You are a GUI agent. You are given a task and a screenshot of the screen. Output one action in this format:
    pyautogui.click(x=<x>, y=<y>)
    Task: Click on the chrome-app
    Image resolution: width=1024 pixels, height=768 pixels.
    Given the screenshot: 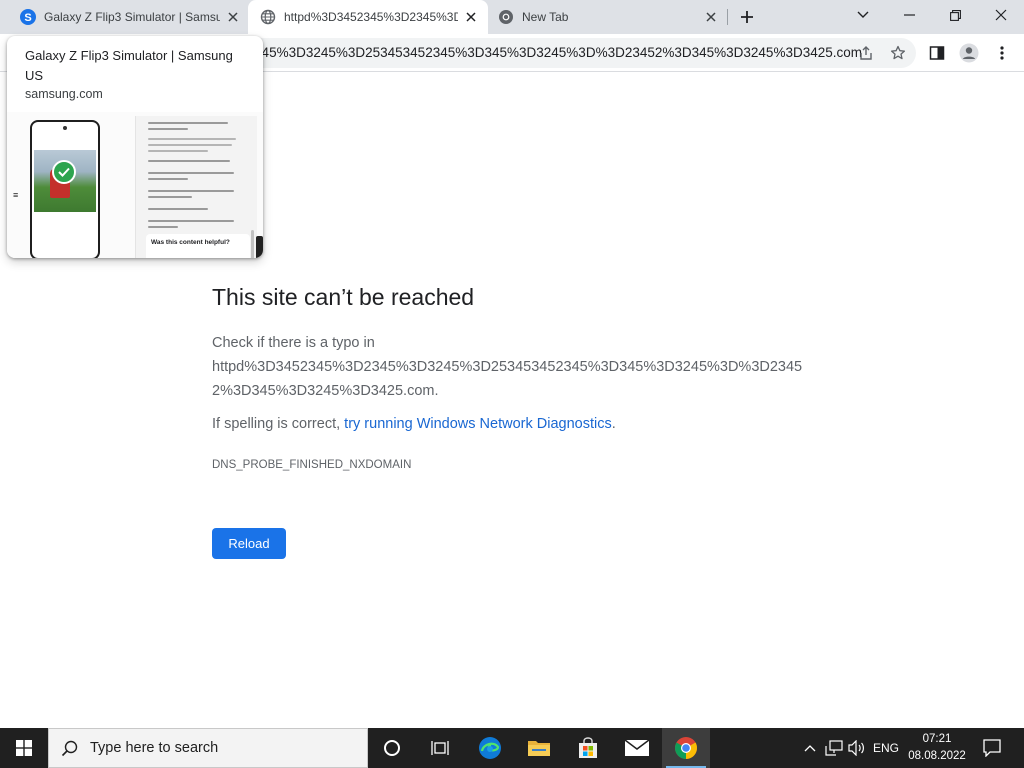 What is the action you would take?
    pyautogui.click(x=686, y=748)
    